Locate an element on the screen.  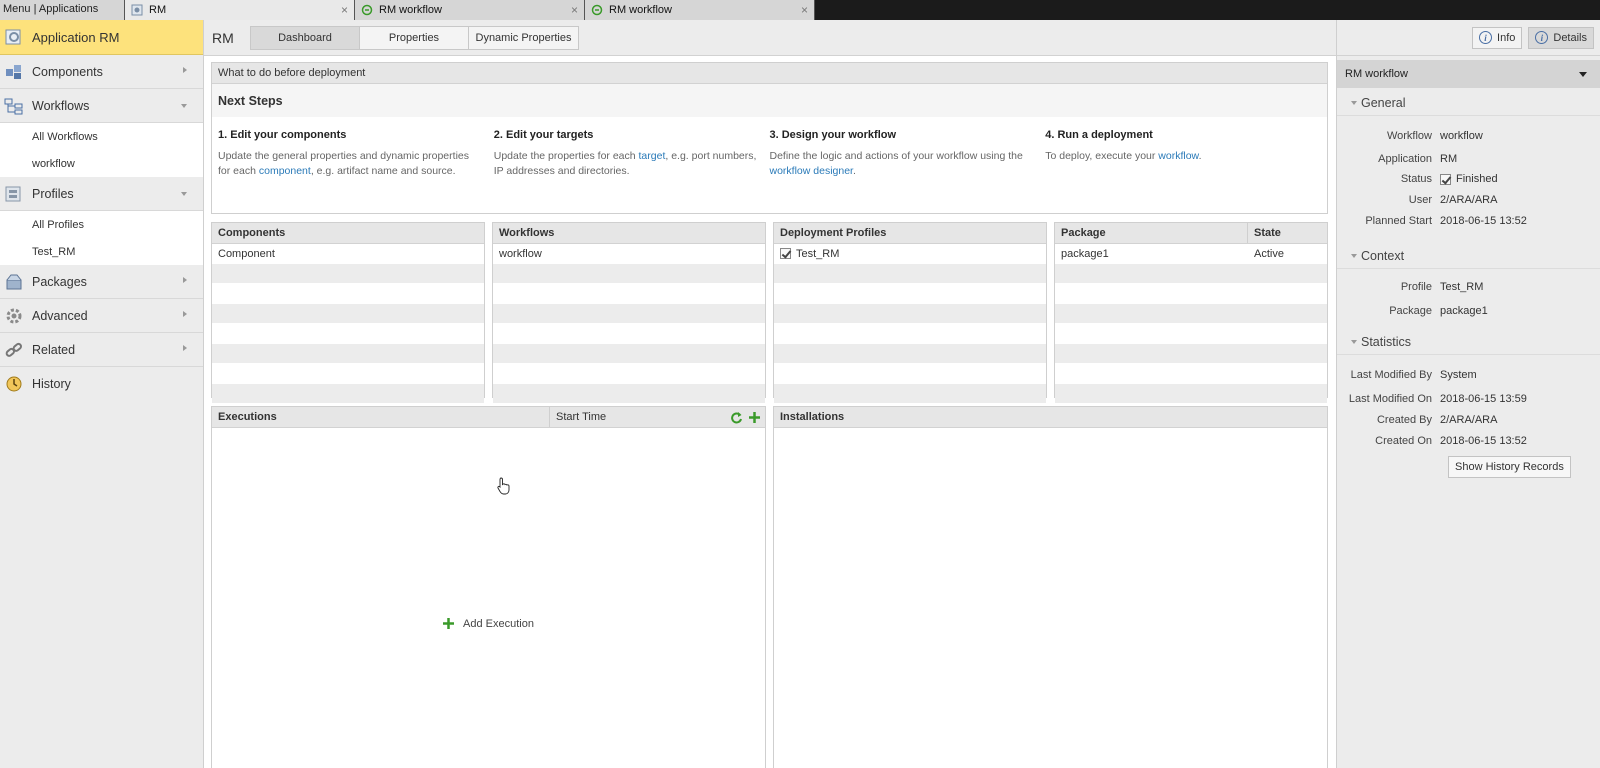
tab-properties: Properties is located at coordinates (414, 37).